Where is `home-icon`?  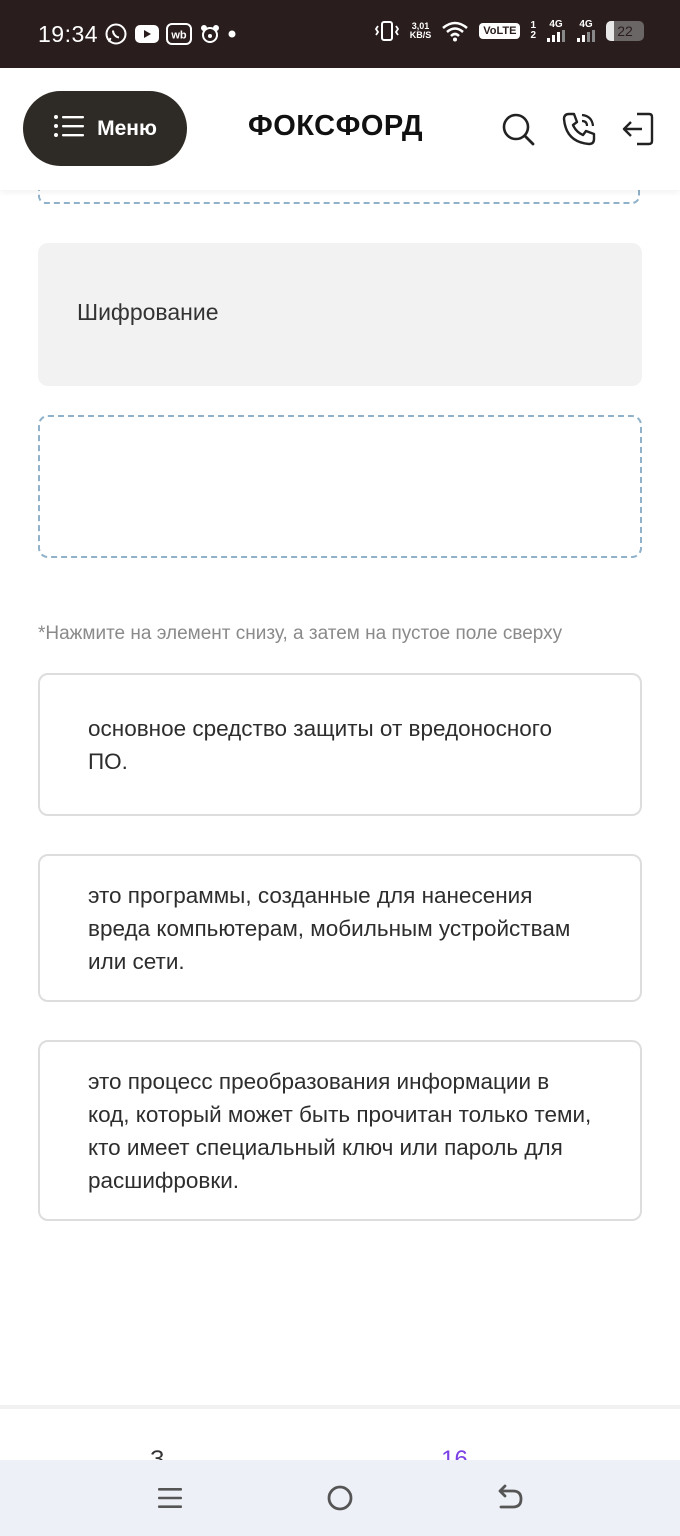 home-icon is located at coordinates (340, 1498).